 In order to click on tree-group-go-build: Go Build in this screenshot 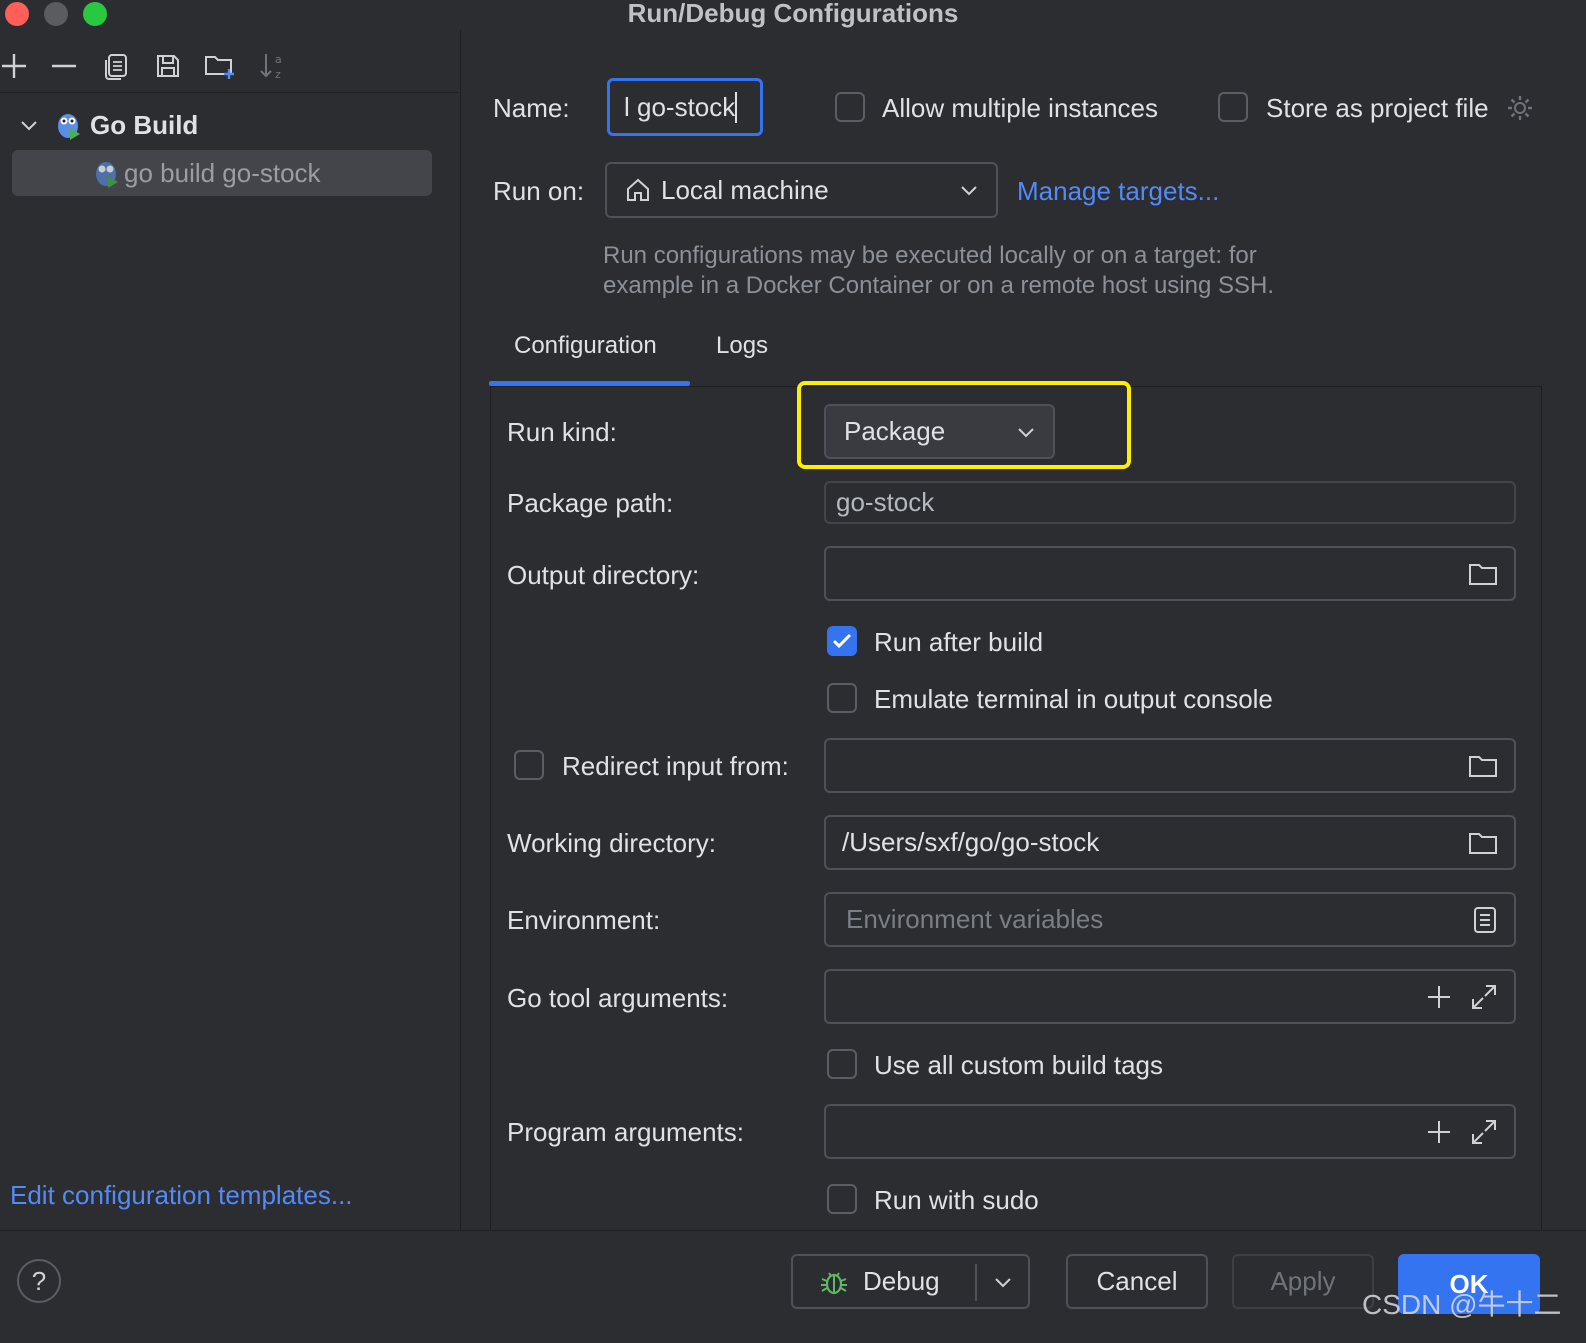, I will do `click(109, 125)`.